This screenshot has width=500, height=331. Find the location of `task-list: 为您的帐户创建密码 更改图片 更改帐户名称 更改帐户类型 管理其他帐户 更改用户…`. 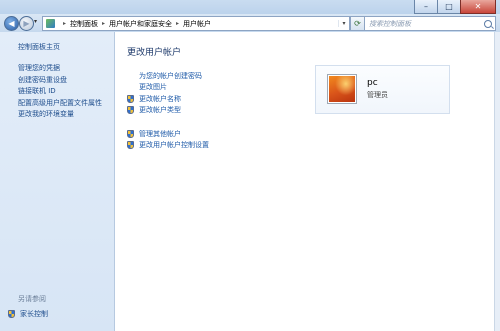

task-list: 为您的帐户创建密码 更改图片 更改帐户名称 更改帐户类型 管理其他帐户 更改用户… is located at coordinates (168, 110).